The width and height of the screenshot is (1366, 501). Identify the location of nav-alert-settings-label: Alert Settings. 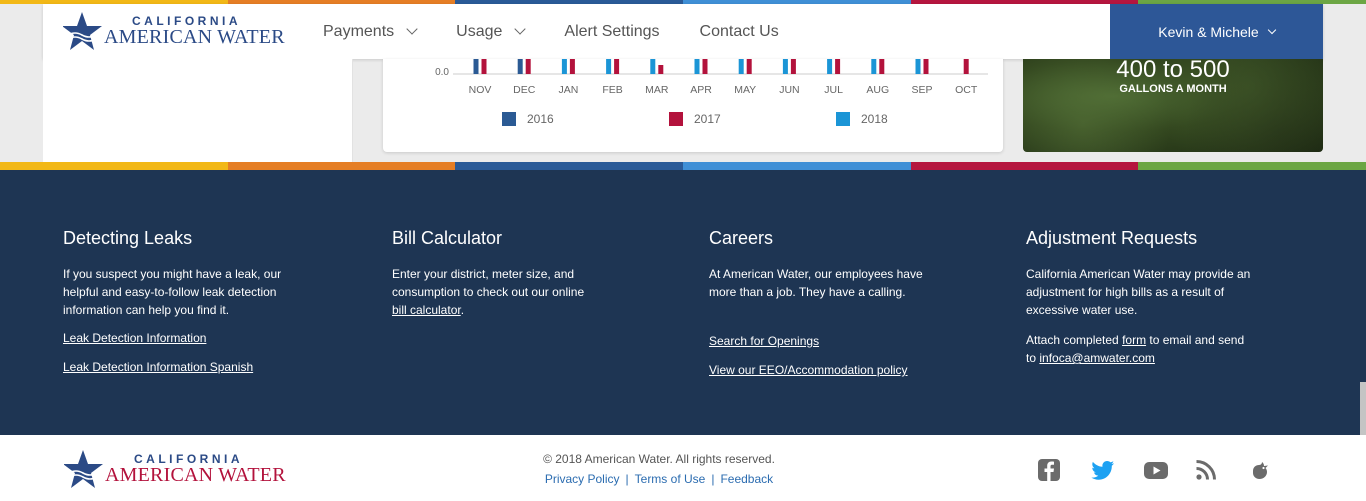
(612, 31).